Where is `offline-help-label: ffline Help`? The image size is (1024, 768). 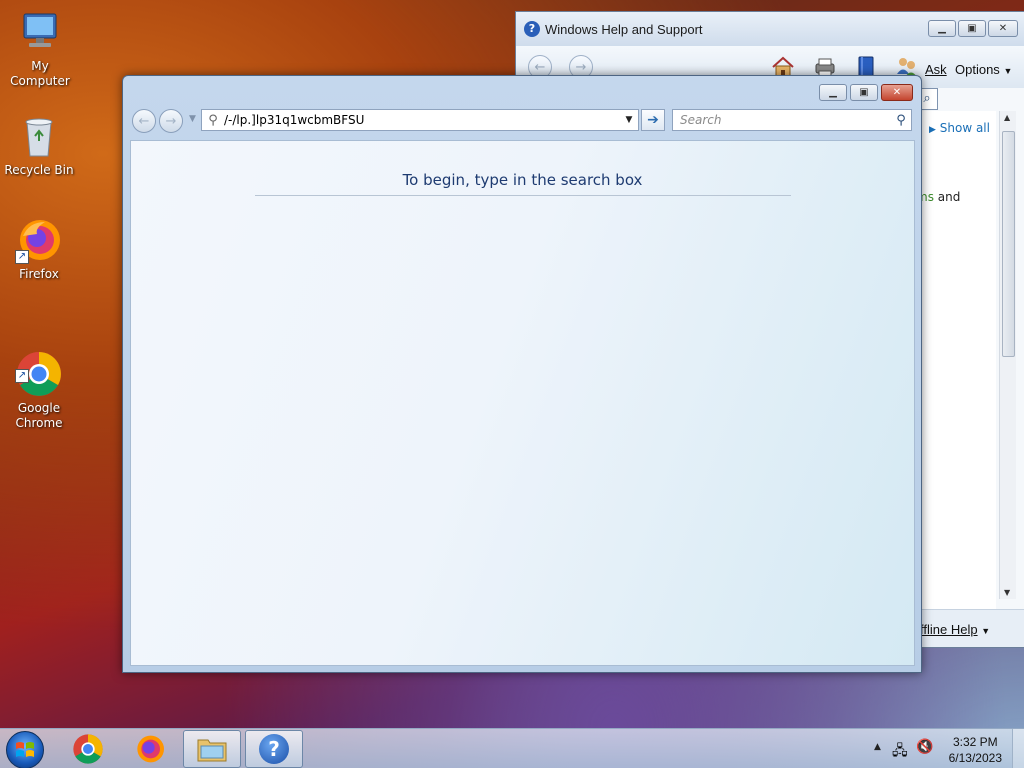 offline-help-label: ffline Help is located at coordinates (949, 629).